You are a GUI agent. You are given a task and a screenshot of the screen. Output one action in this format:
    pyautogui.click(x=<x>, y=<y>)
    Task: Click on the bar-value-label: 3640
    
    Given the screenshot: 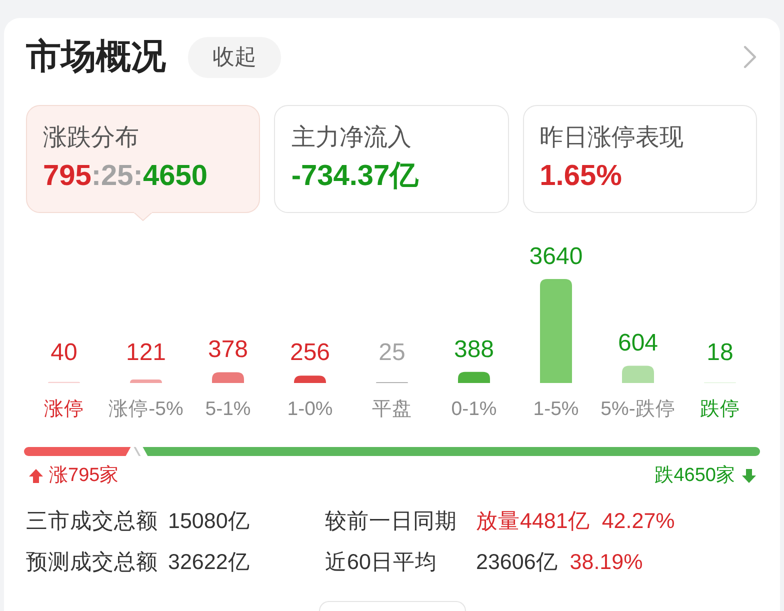 What is the action you would take?
    pyautogui.click(x=556, y=256)
    